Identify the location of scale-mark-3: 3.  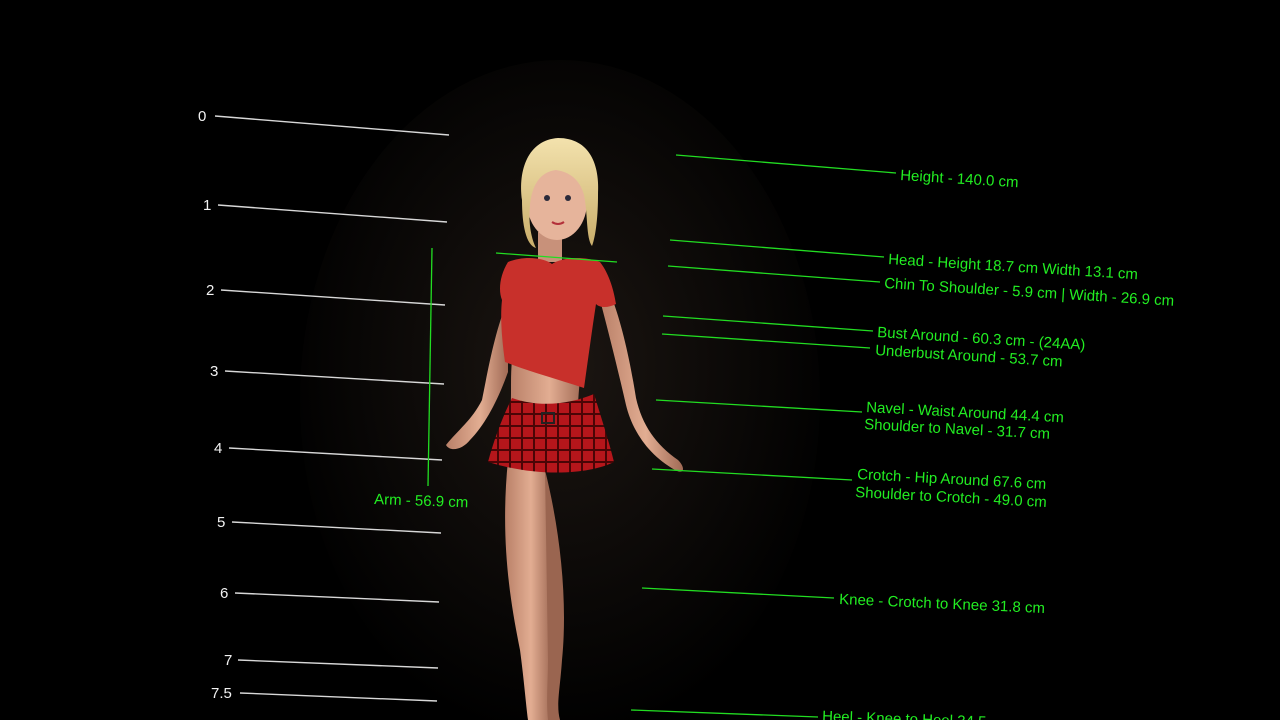
(214, 371).